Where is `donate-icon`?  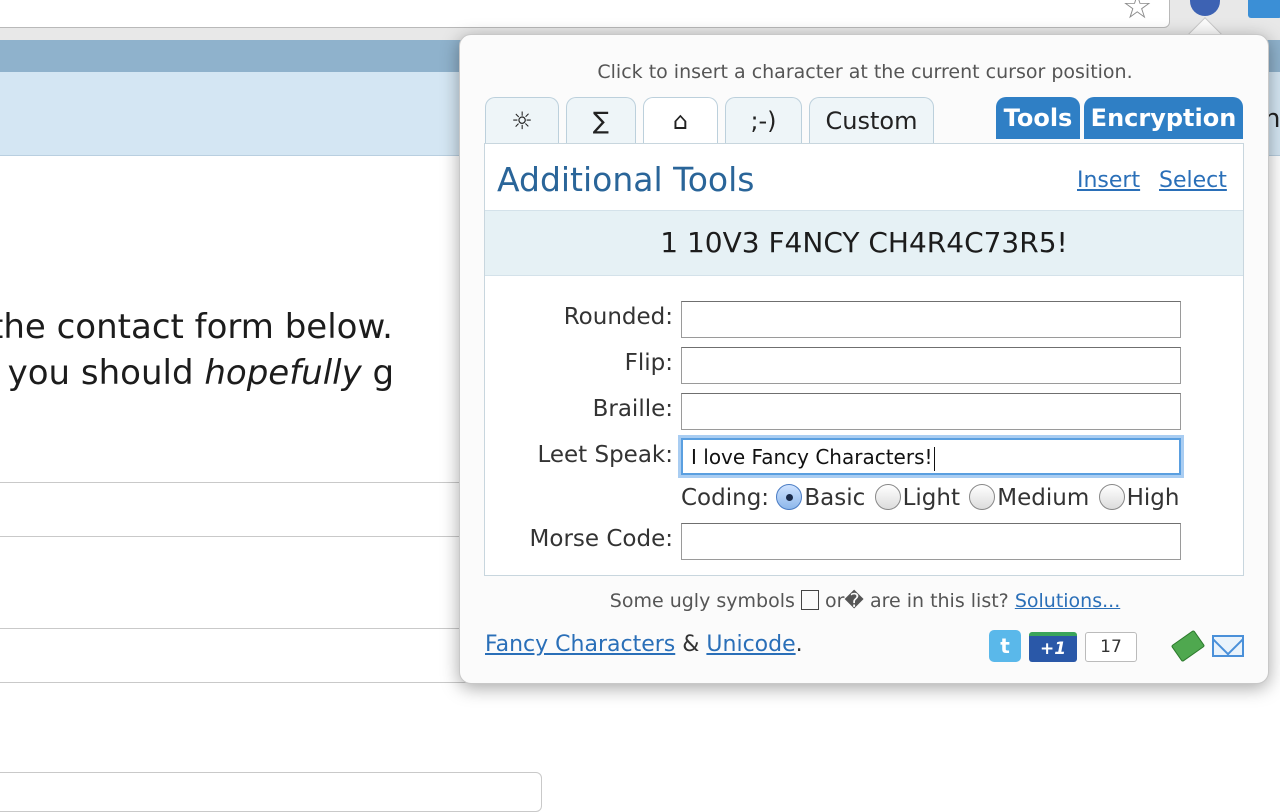
donate-icon is located at coordinates (1188, 646).